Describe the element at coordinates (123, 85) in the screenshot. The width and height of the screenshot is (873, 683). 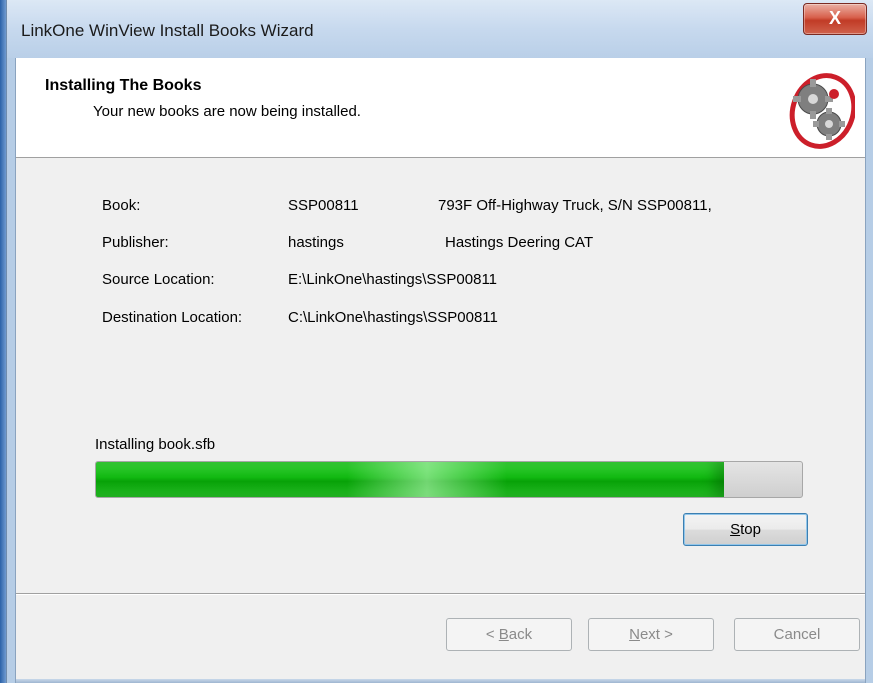
I see `page-title: Installing The Books` at that location.